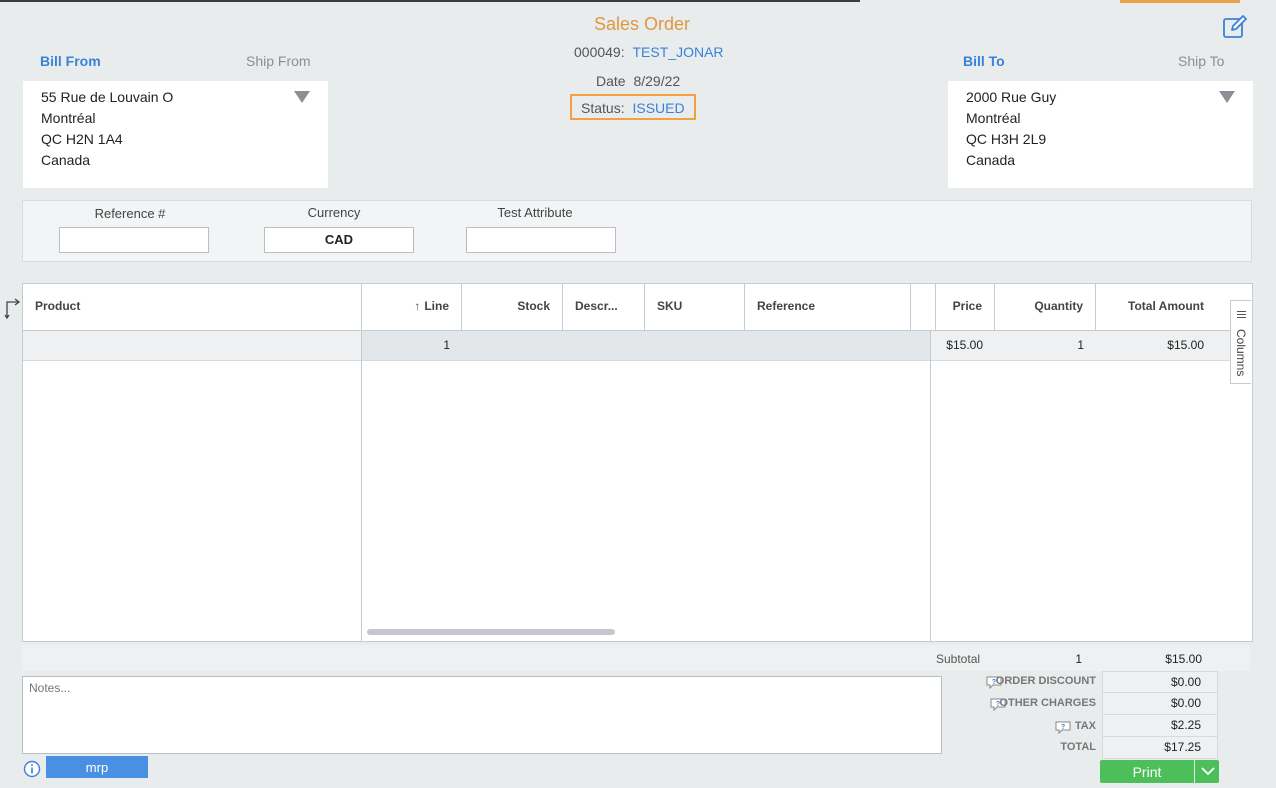 The height and width of the screenshot is (788, 1276). What do you see at coordinates (436, 306) in the screenshot?
I see `col-line-label: Line` at bounding box center [436, 306].